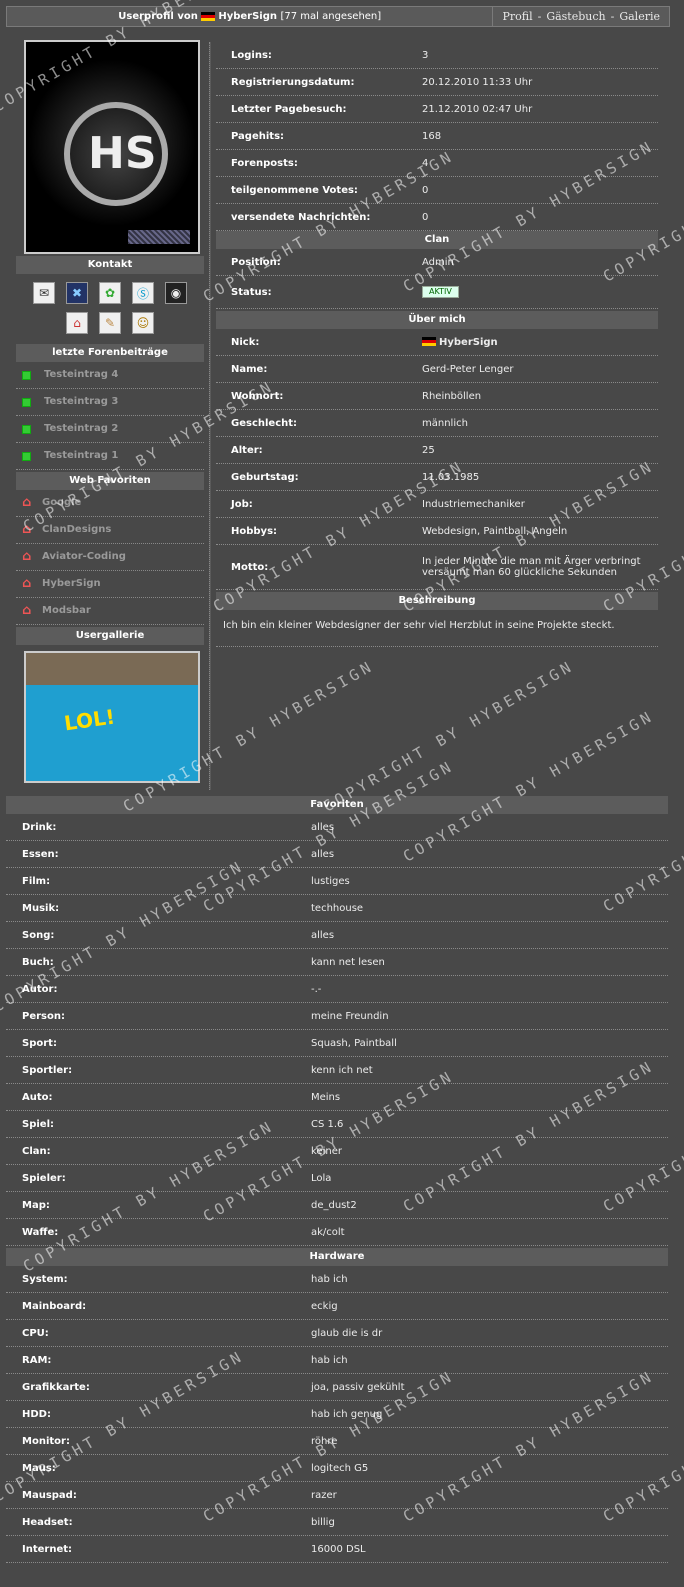  I want to click on table-row: Waffe: ak/colt, so click(337, 1232).